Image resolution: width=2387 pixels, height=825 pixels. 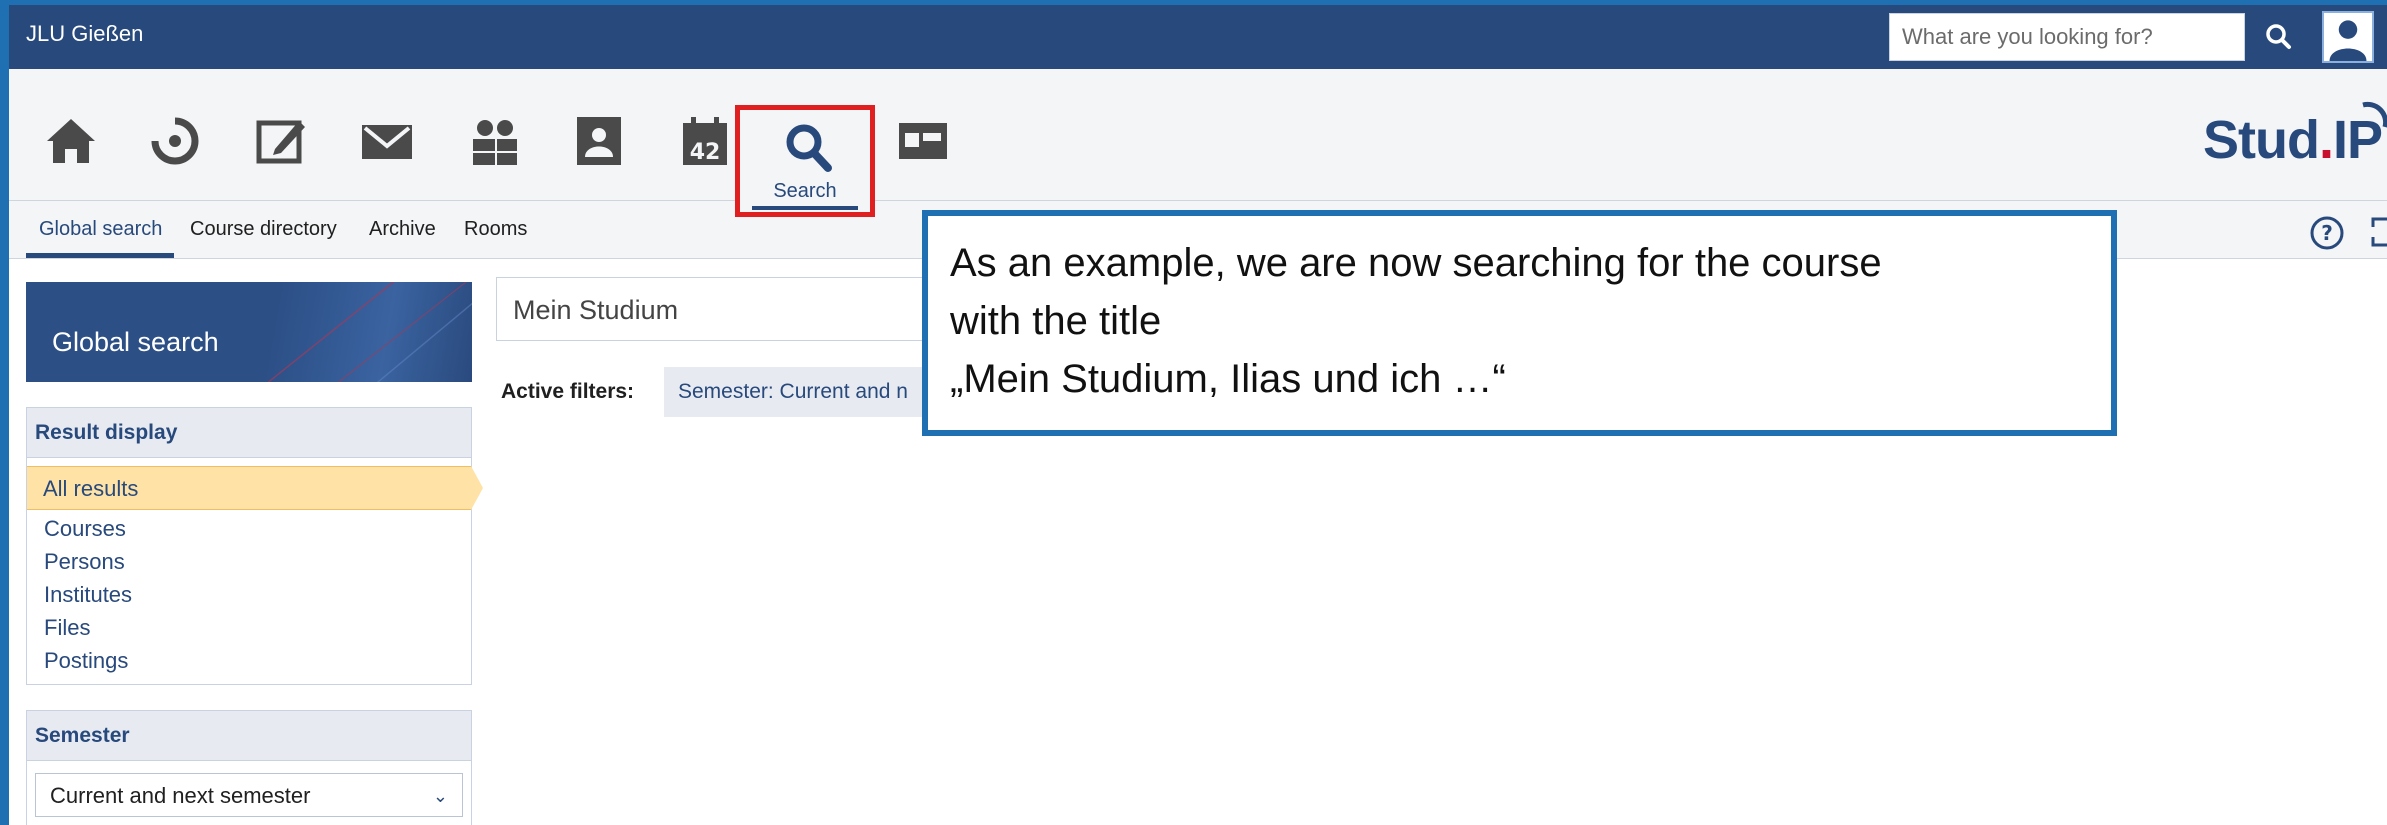 What do you see at coordinates (249, 736) in the screenshot?
I see `semester-heading: Semester` at bounding box center [249, 736].